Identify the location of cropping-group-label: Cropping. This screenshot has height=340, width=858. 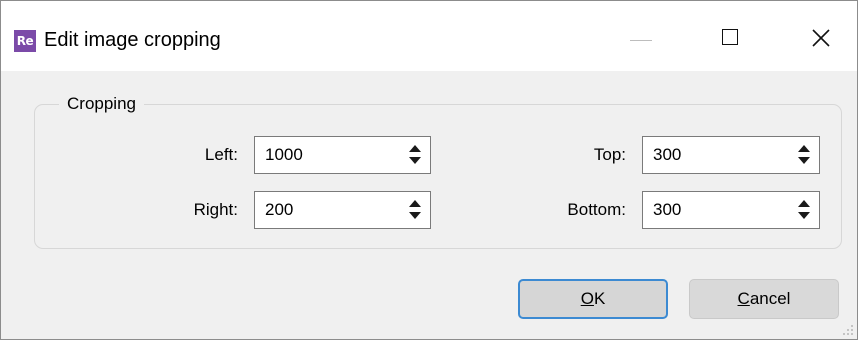
(101, 104).